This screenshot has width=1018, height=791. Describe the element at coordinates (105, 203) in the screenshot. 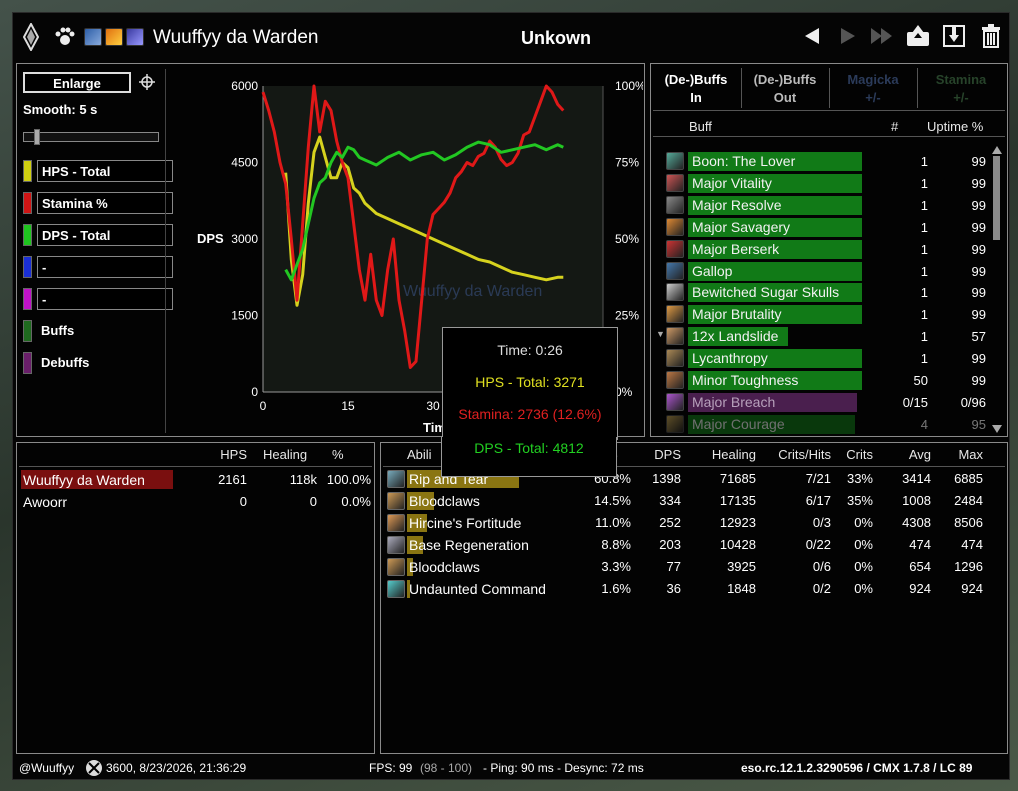

I see `legend-label: Stamina %` at that location.